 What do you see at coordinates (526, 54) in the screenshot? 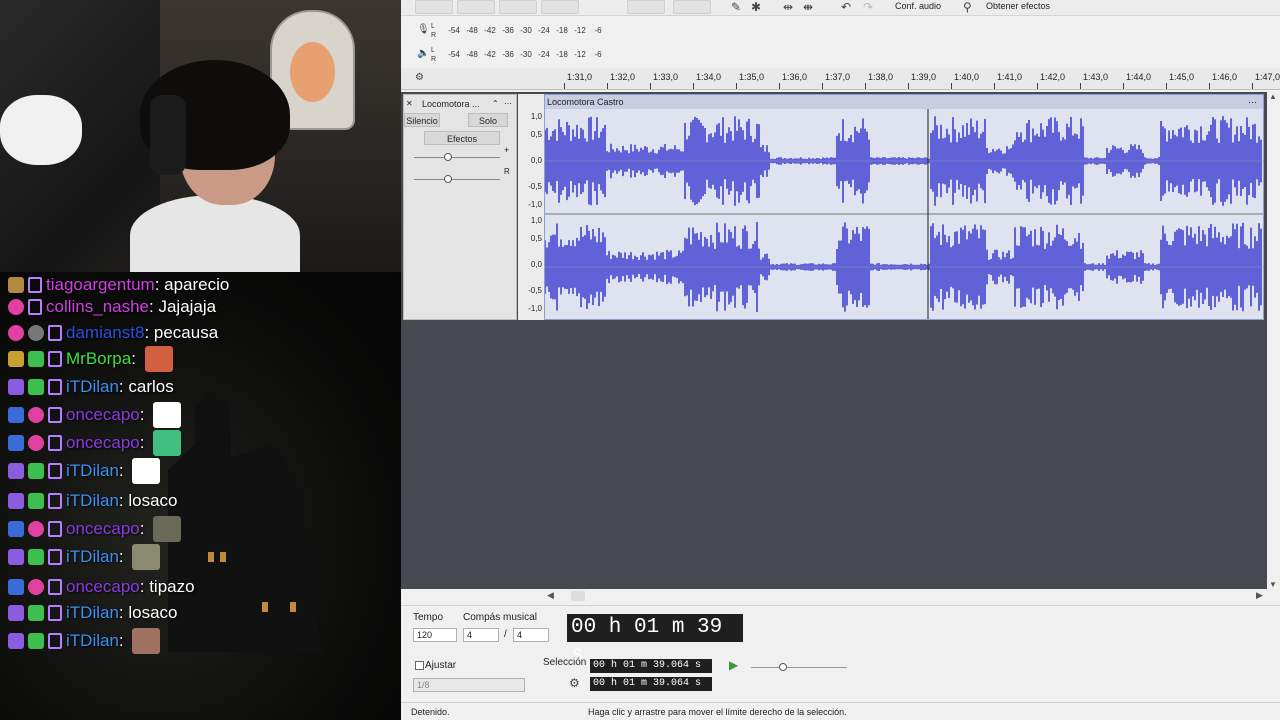
I see `playback-meter: -54 -48 -42 -36 -30 -24 -18 -12 -6` at bounding box center [526, 54].